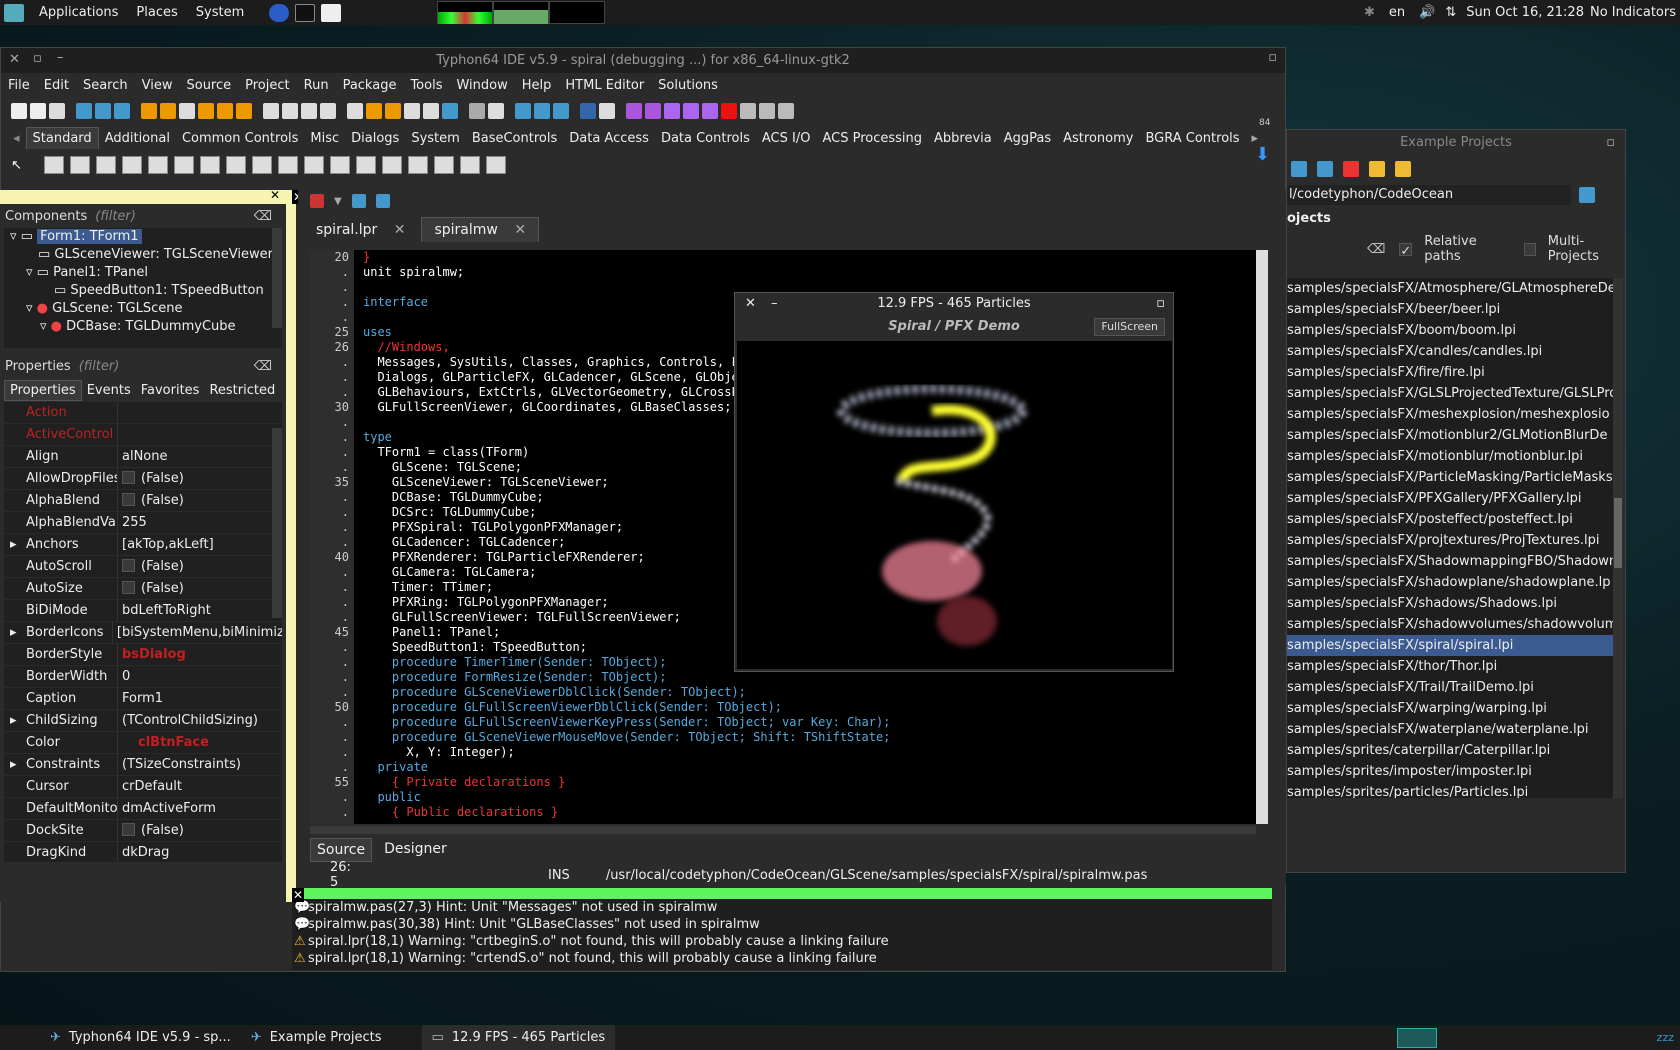  Describe the element at coordinates (143, 589) in the screenshot. I see `property-row: AutoSize (False)` at that location.